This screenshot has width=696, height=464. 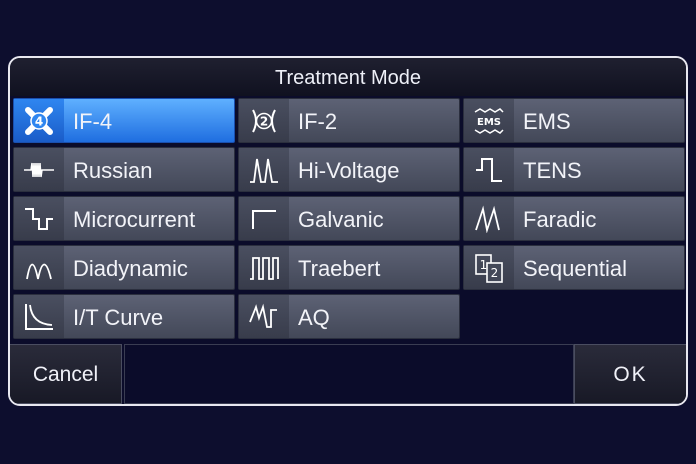 I want to click on mode-button-traebert: Traebert, so click(x=349, y=267).